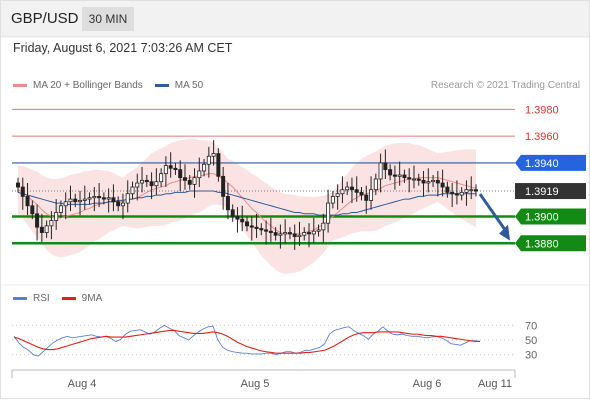 This screenshot has height=400, width=590. What do you see at coordinates (542, 110) in the screenshot?
I see `level-1.3980-label: 1.3980` at bounding box center [542, 110].